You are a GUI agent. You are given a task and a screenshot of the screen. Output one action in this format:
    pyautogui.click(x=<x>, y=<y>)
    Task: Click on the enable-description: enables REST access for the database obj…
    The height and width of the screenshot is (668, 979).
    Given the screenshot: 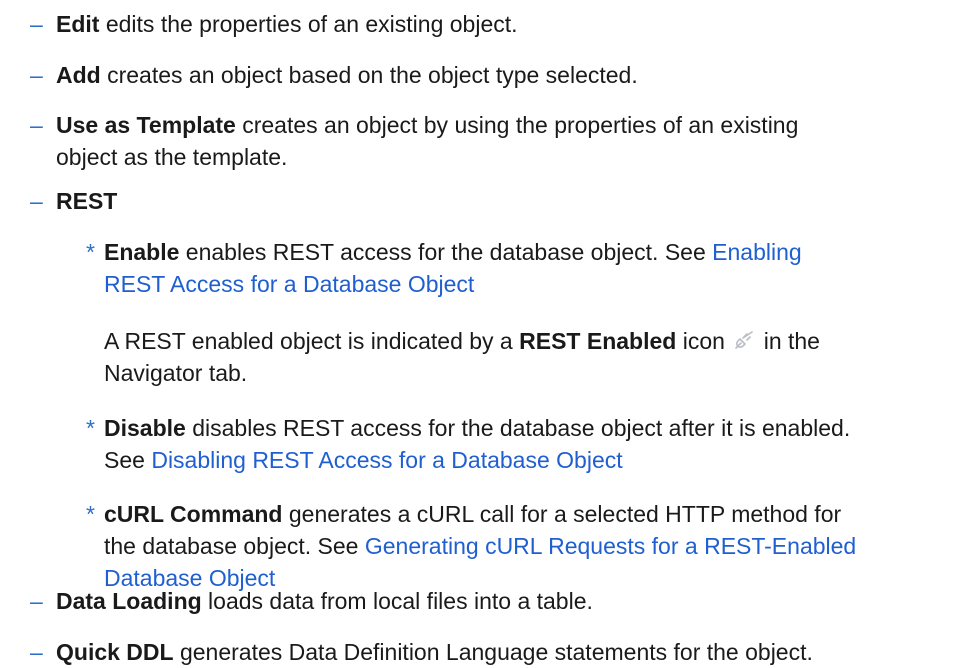 What is the action you would take?
    pyautogui.click(x=446, y=252)
    